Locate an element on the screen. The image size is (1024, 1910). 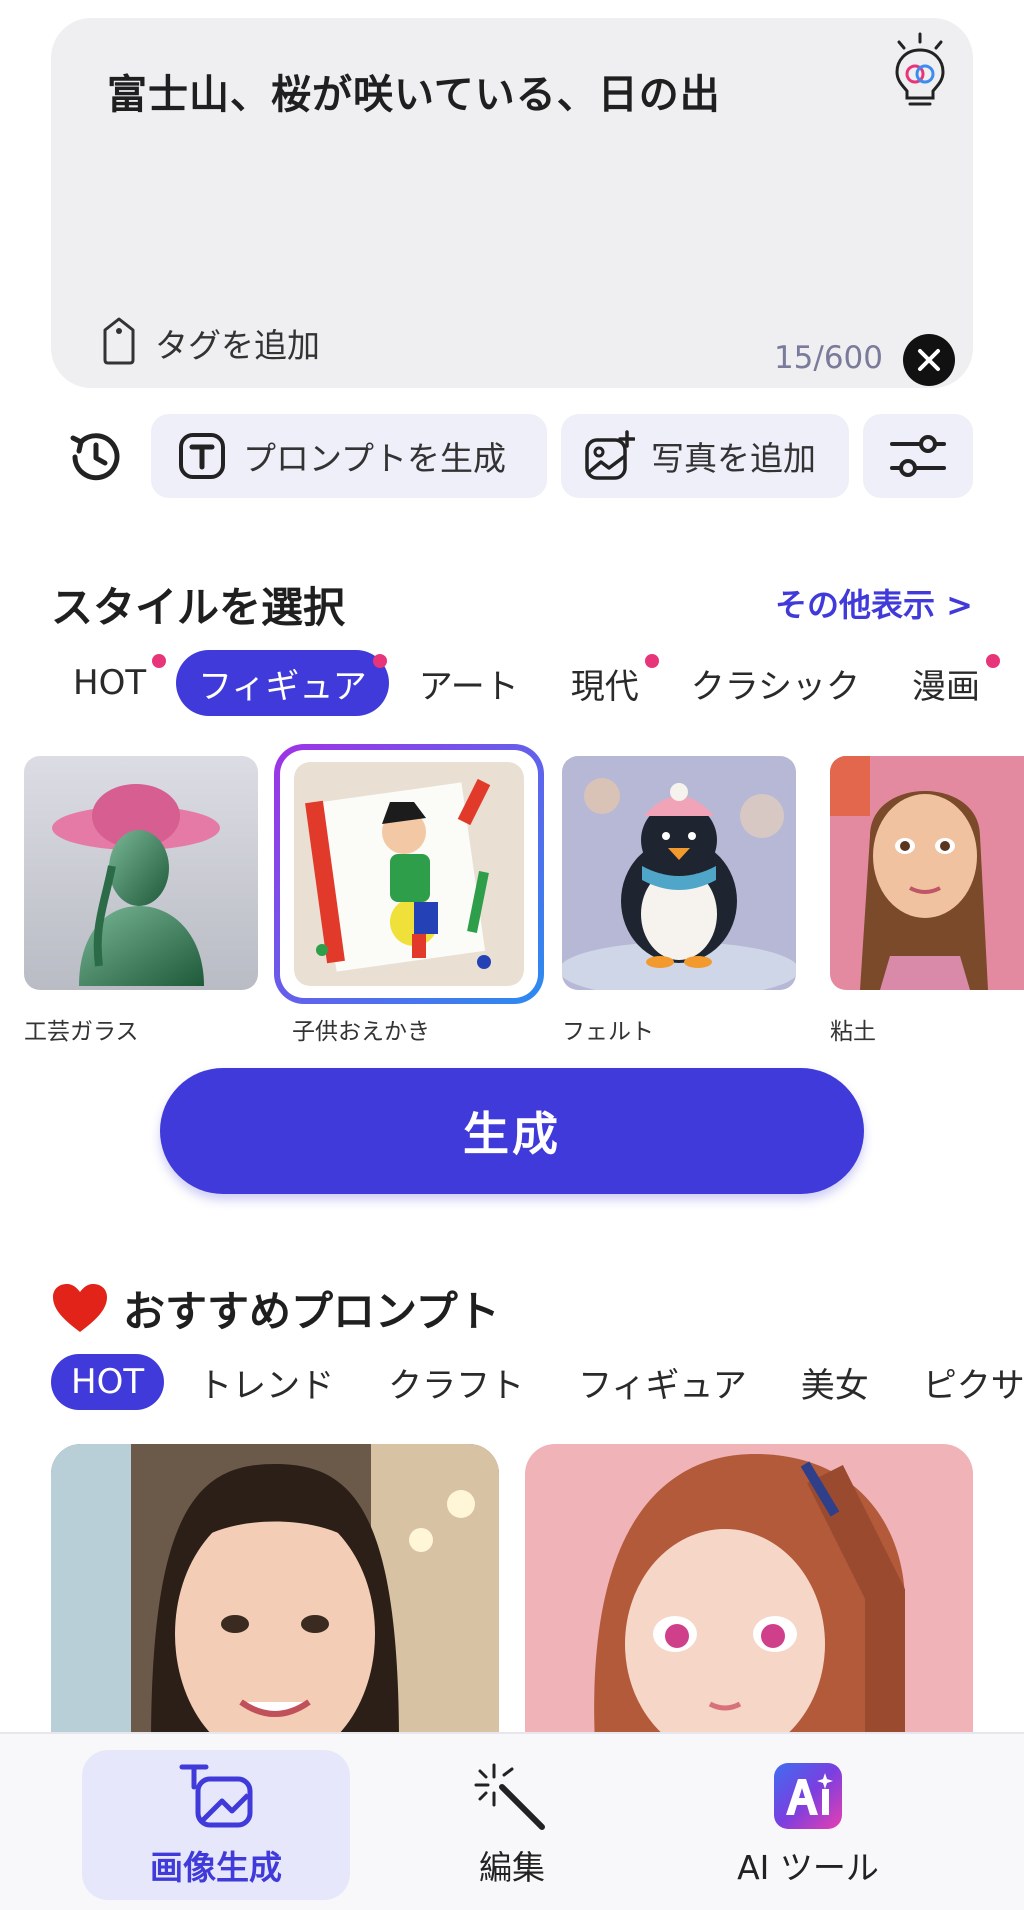
lightbulb-icon is located at coordinates (920, 73).